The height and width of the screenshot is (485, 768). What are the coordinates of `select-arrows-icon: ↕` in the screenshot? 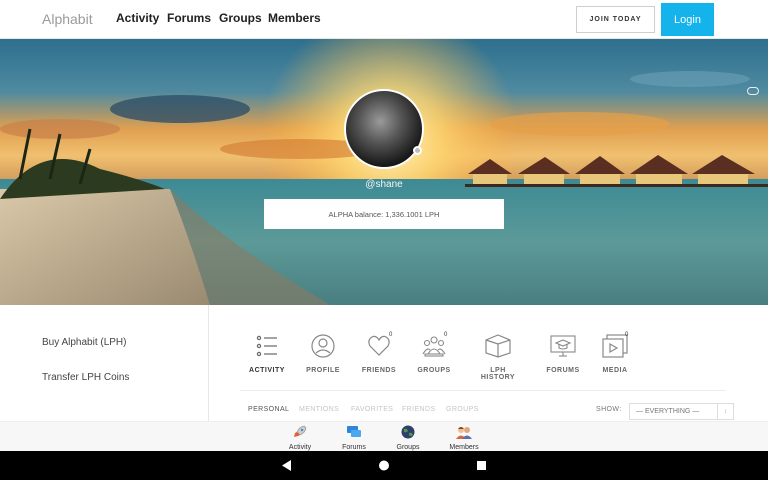 It's located at (725, 411).